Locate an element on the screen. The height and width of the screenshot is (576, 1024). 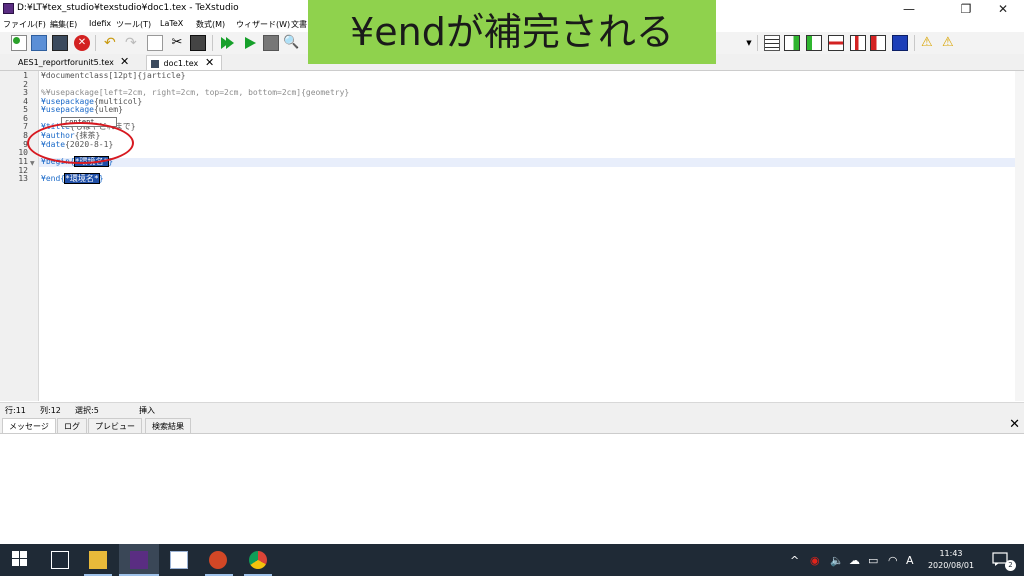
tab-aes1-report: AES1_reportforunit5.tex ✕ is located at coordinates (76, 62).